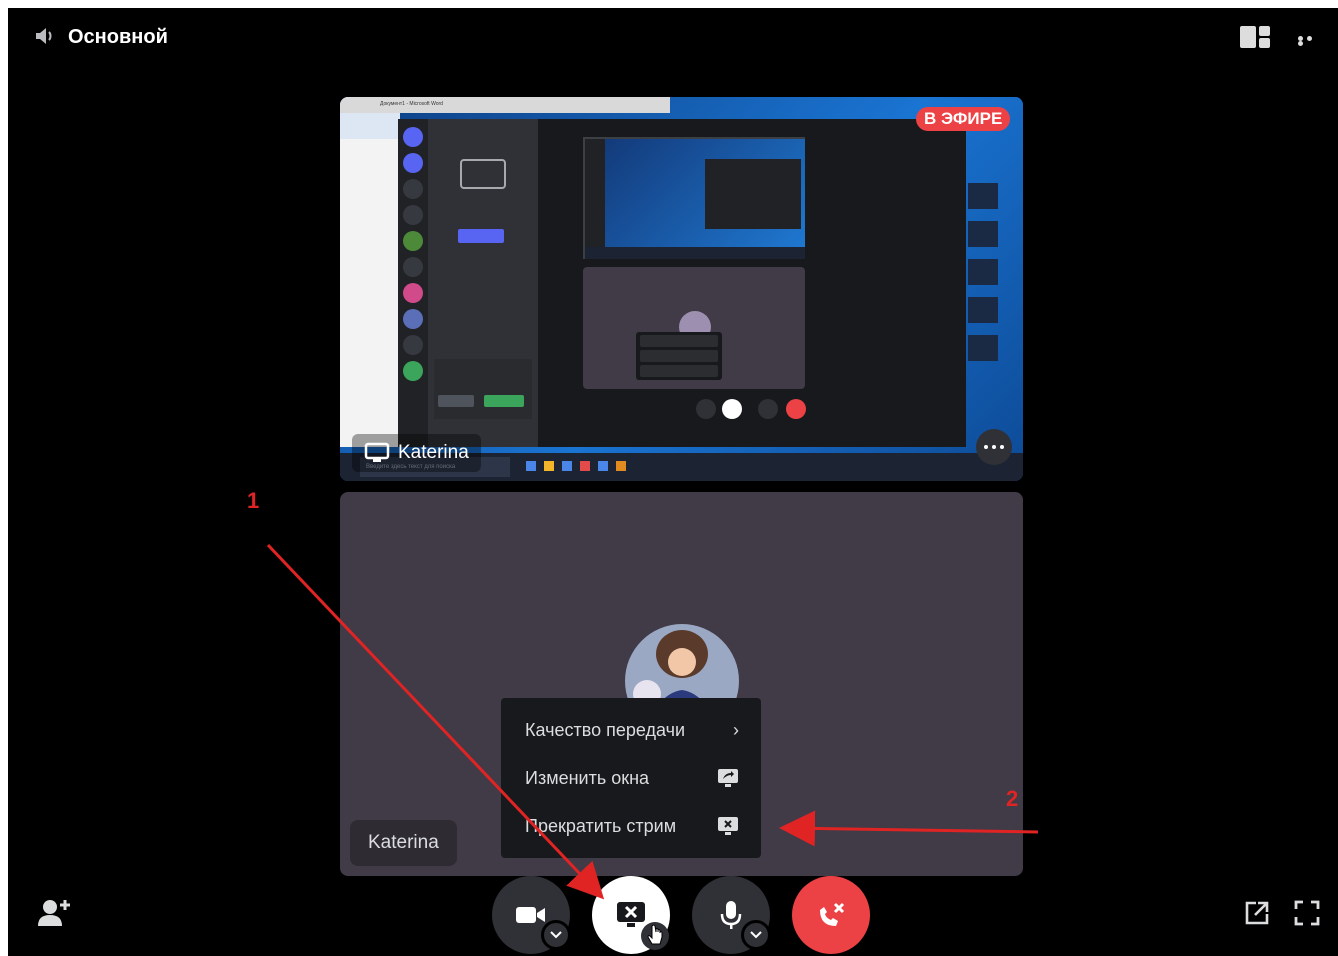 This screenshot has height=956, width=1338. Describe the element at coordinates (44, 36) in the screenshot. I see `speaker-icon` at that location.